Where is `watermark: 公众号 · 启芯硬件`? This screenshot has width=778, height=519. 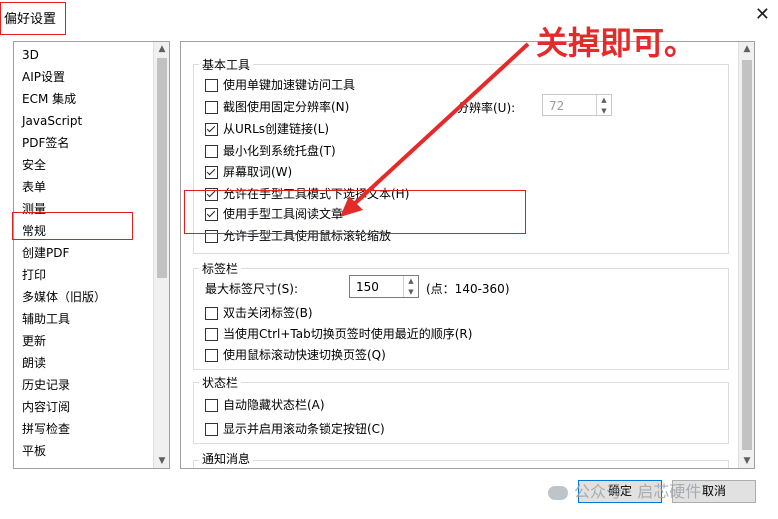
watermark: 公众号 · 启芯硬件 is located at coordinates (624, 490).